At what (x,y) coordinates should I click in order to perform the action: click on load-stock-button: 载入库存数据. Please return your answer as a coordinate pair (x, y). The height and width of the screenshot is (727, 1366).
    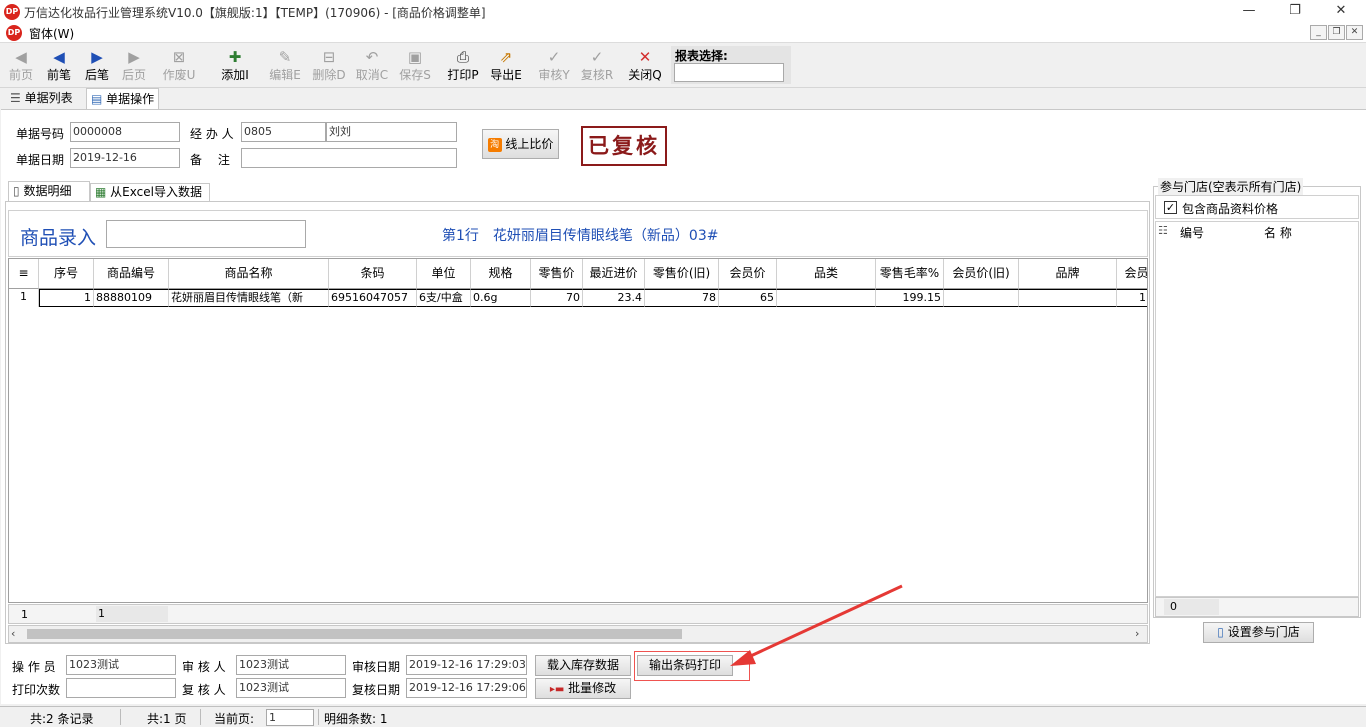
    Looking at the image, I should click on (583, 665).